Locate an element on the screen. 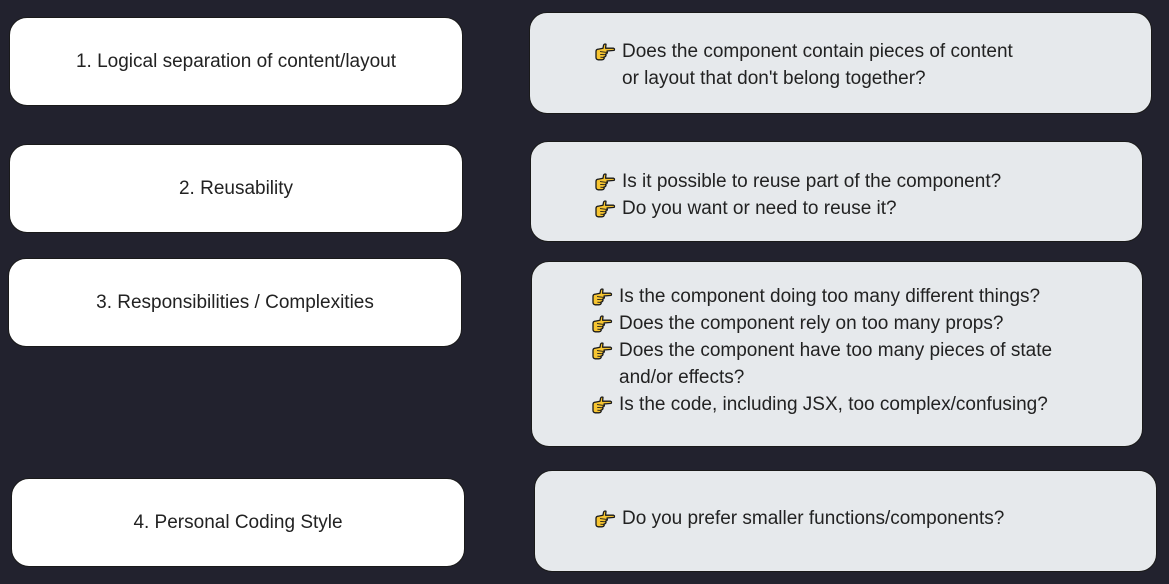  criterion-card-logical-separation: 1. Logical separation of content/layout is located at coordinates (236, 61).